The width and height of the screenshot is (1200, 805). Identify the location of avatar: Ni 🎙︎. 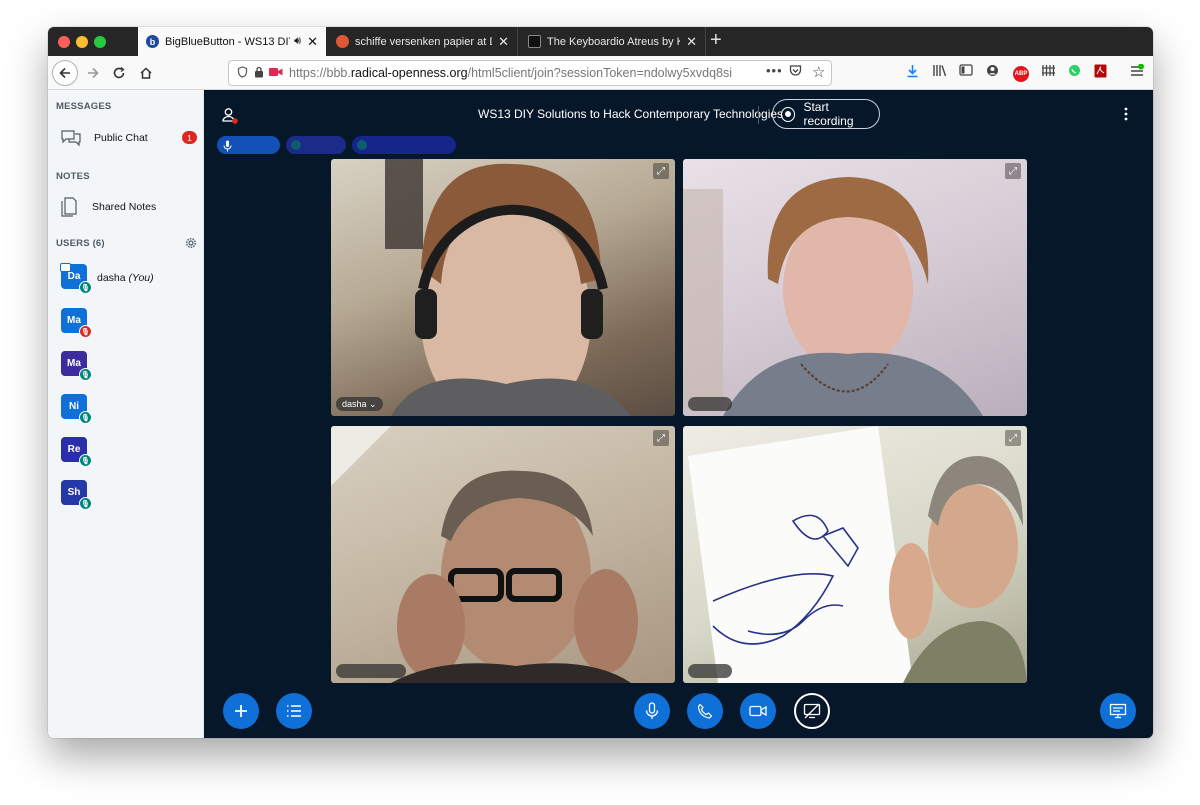
(76, 409).